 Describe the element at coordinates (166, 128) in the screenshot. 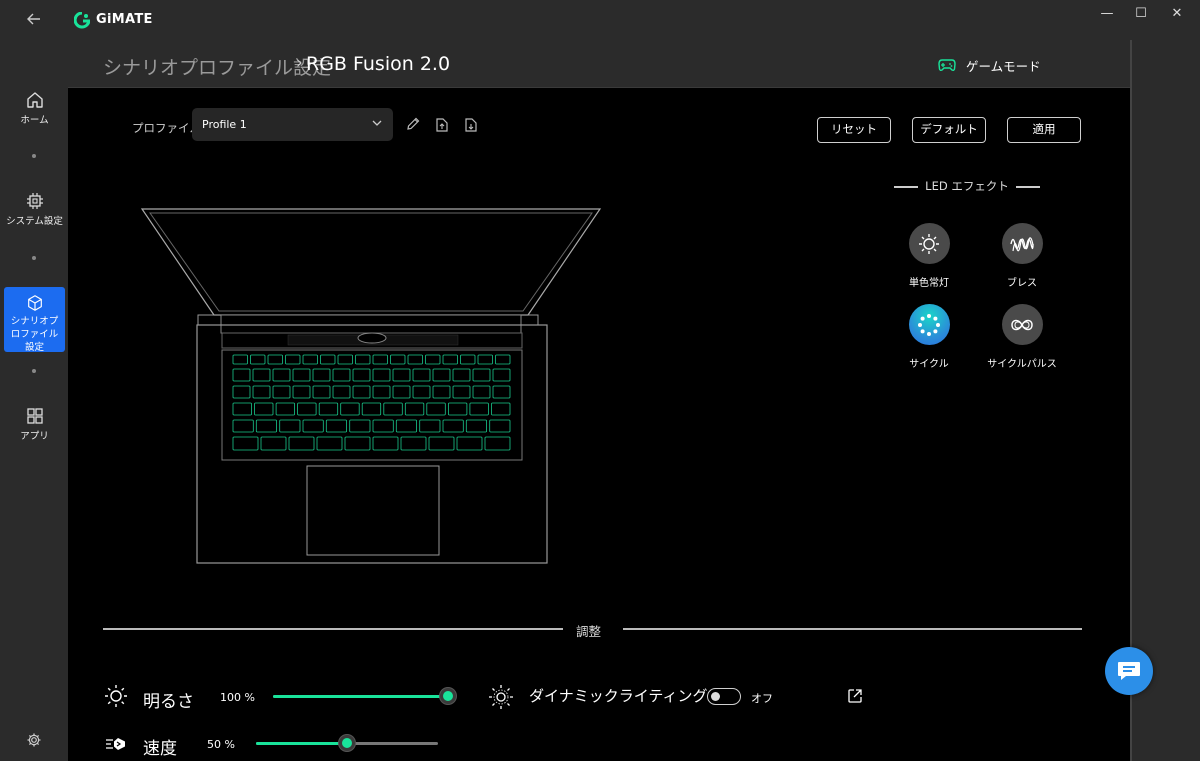

I see `profile-label: プロファイル` at that location.